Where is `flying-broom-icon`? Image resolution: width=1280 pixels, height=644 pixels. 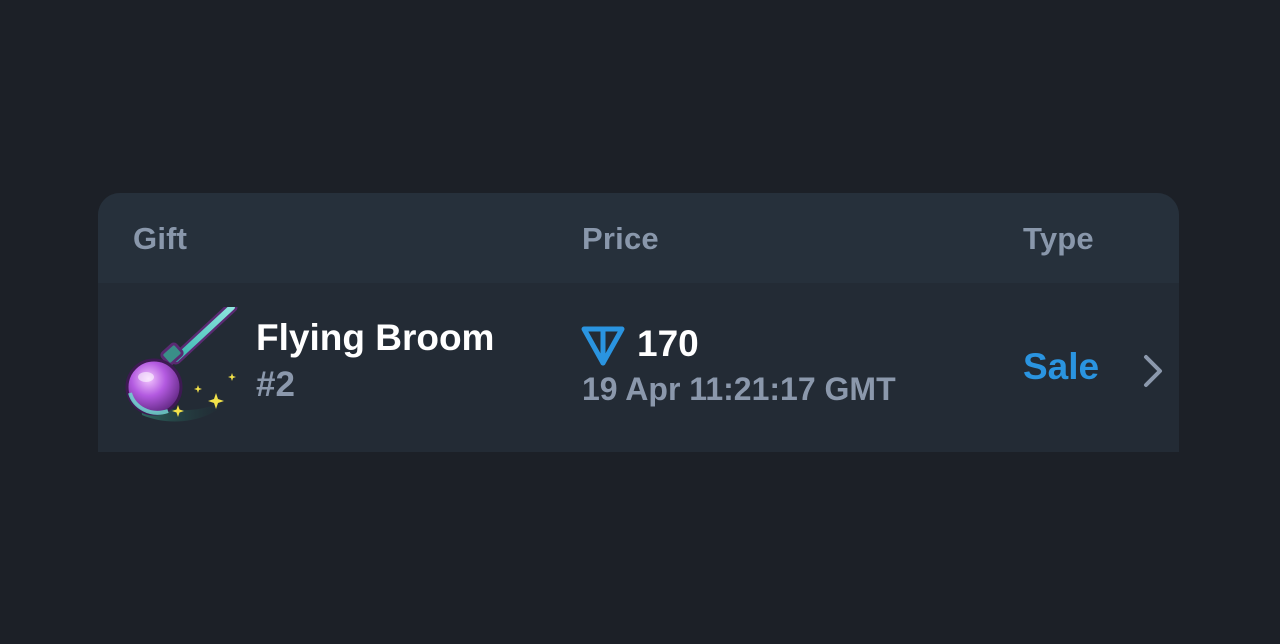
flying-broom-icon is located at coordinates (181, 364).